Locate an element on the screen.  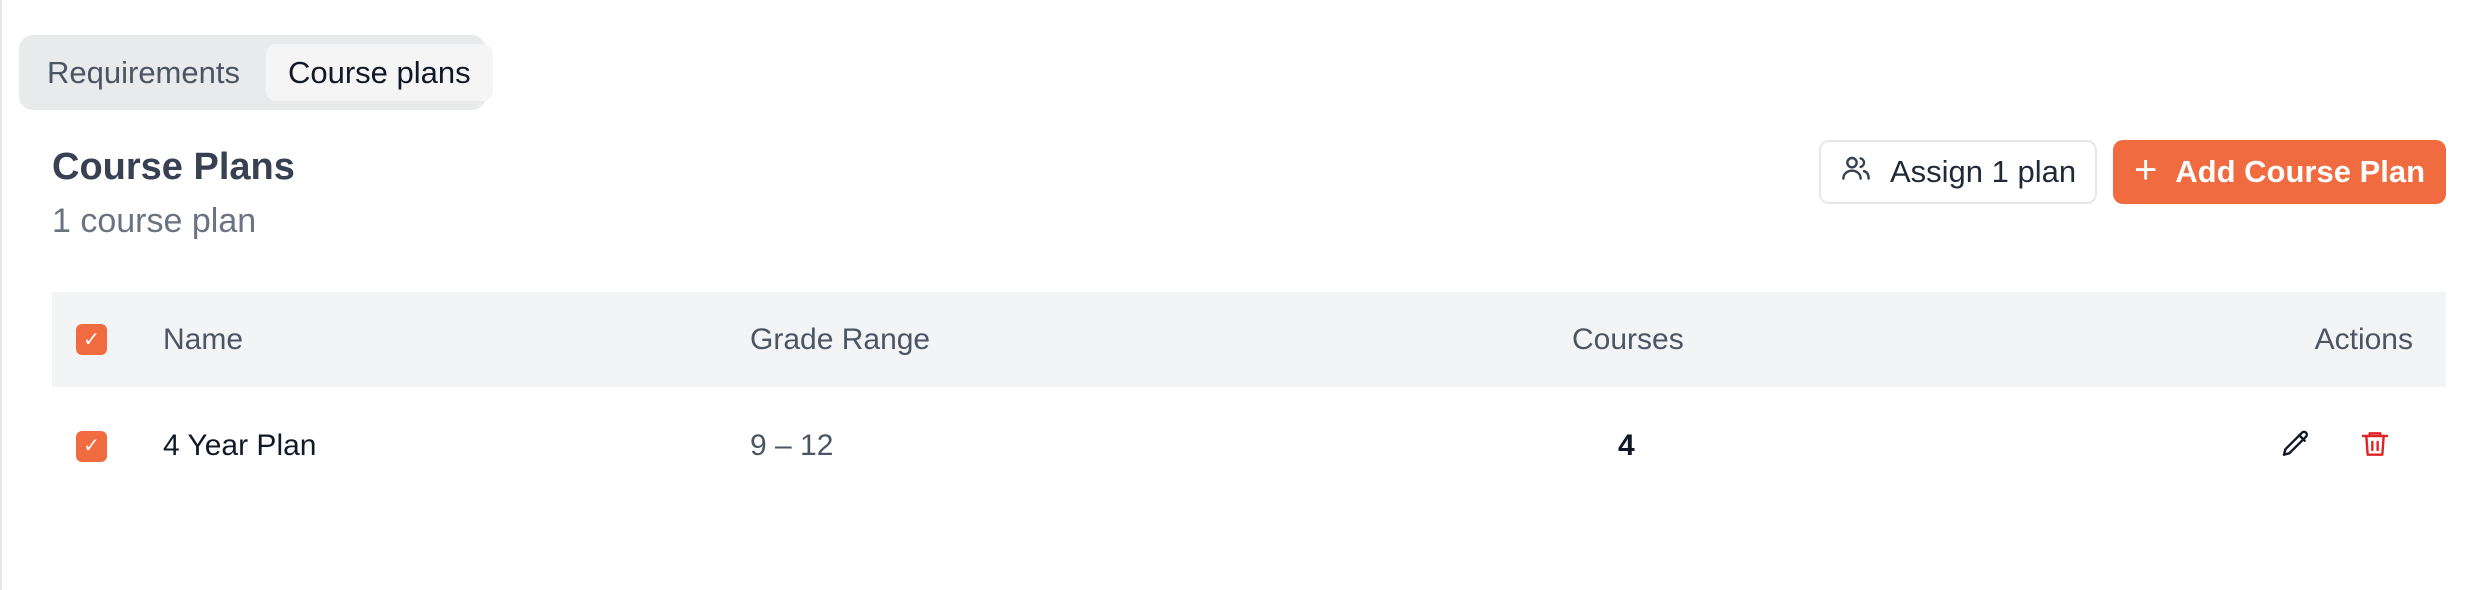
column-header-courses: Courses is located at coordinates (1628, 339).